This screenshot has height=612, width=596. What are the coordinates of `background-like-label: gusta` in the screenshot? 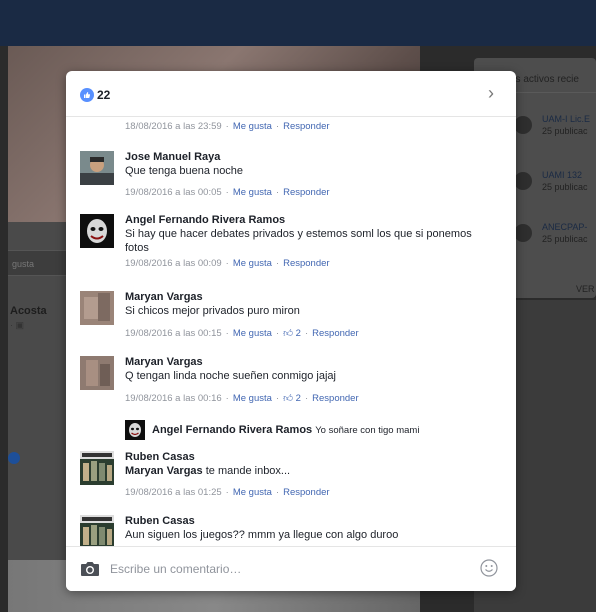 It's located at (23, 264).